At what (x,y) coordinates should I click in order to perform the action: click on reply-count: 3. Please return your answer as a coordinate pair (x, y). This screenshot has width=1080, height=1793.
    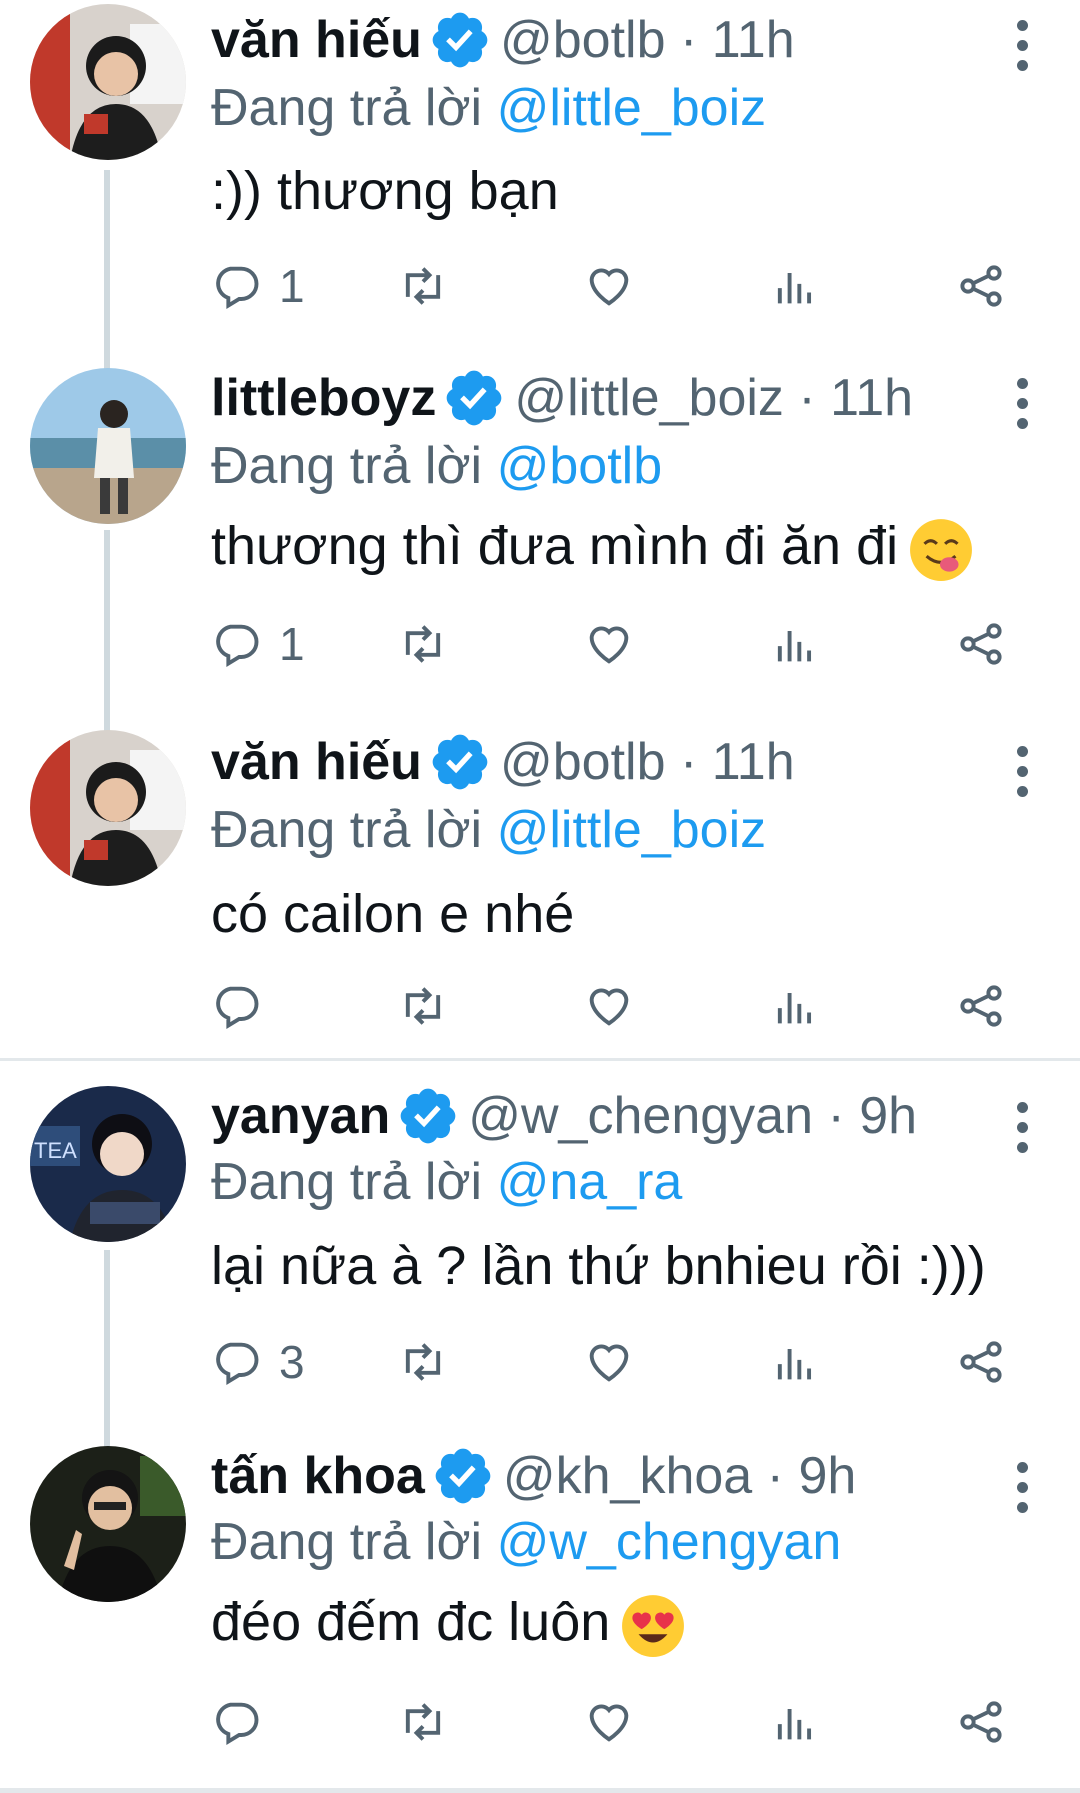
    Looking at the image, I should click on (292, 1362).